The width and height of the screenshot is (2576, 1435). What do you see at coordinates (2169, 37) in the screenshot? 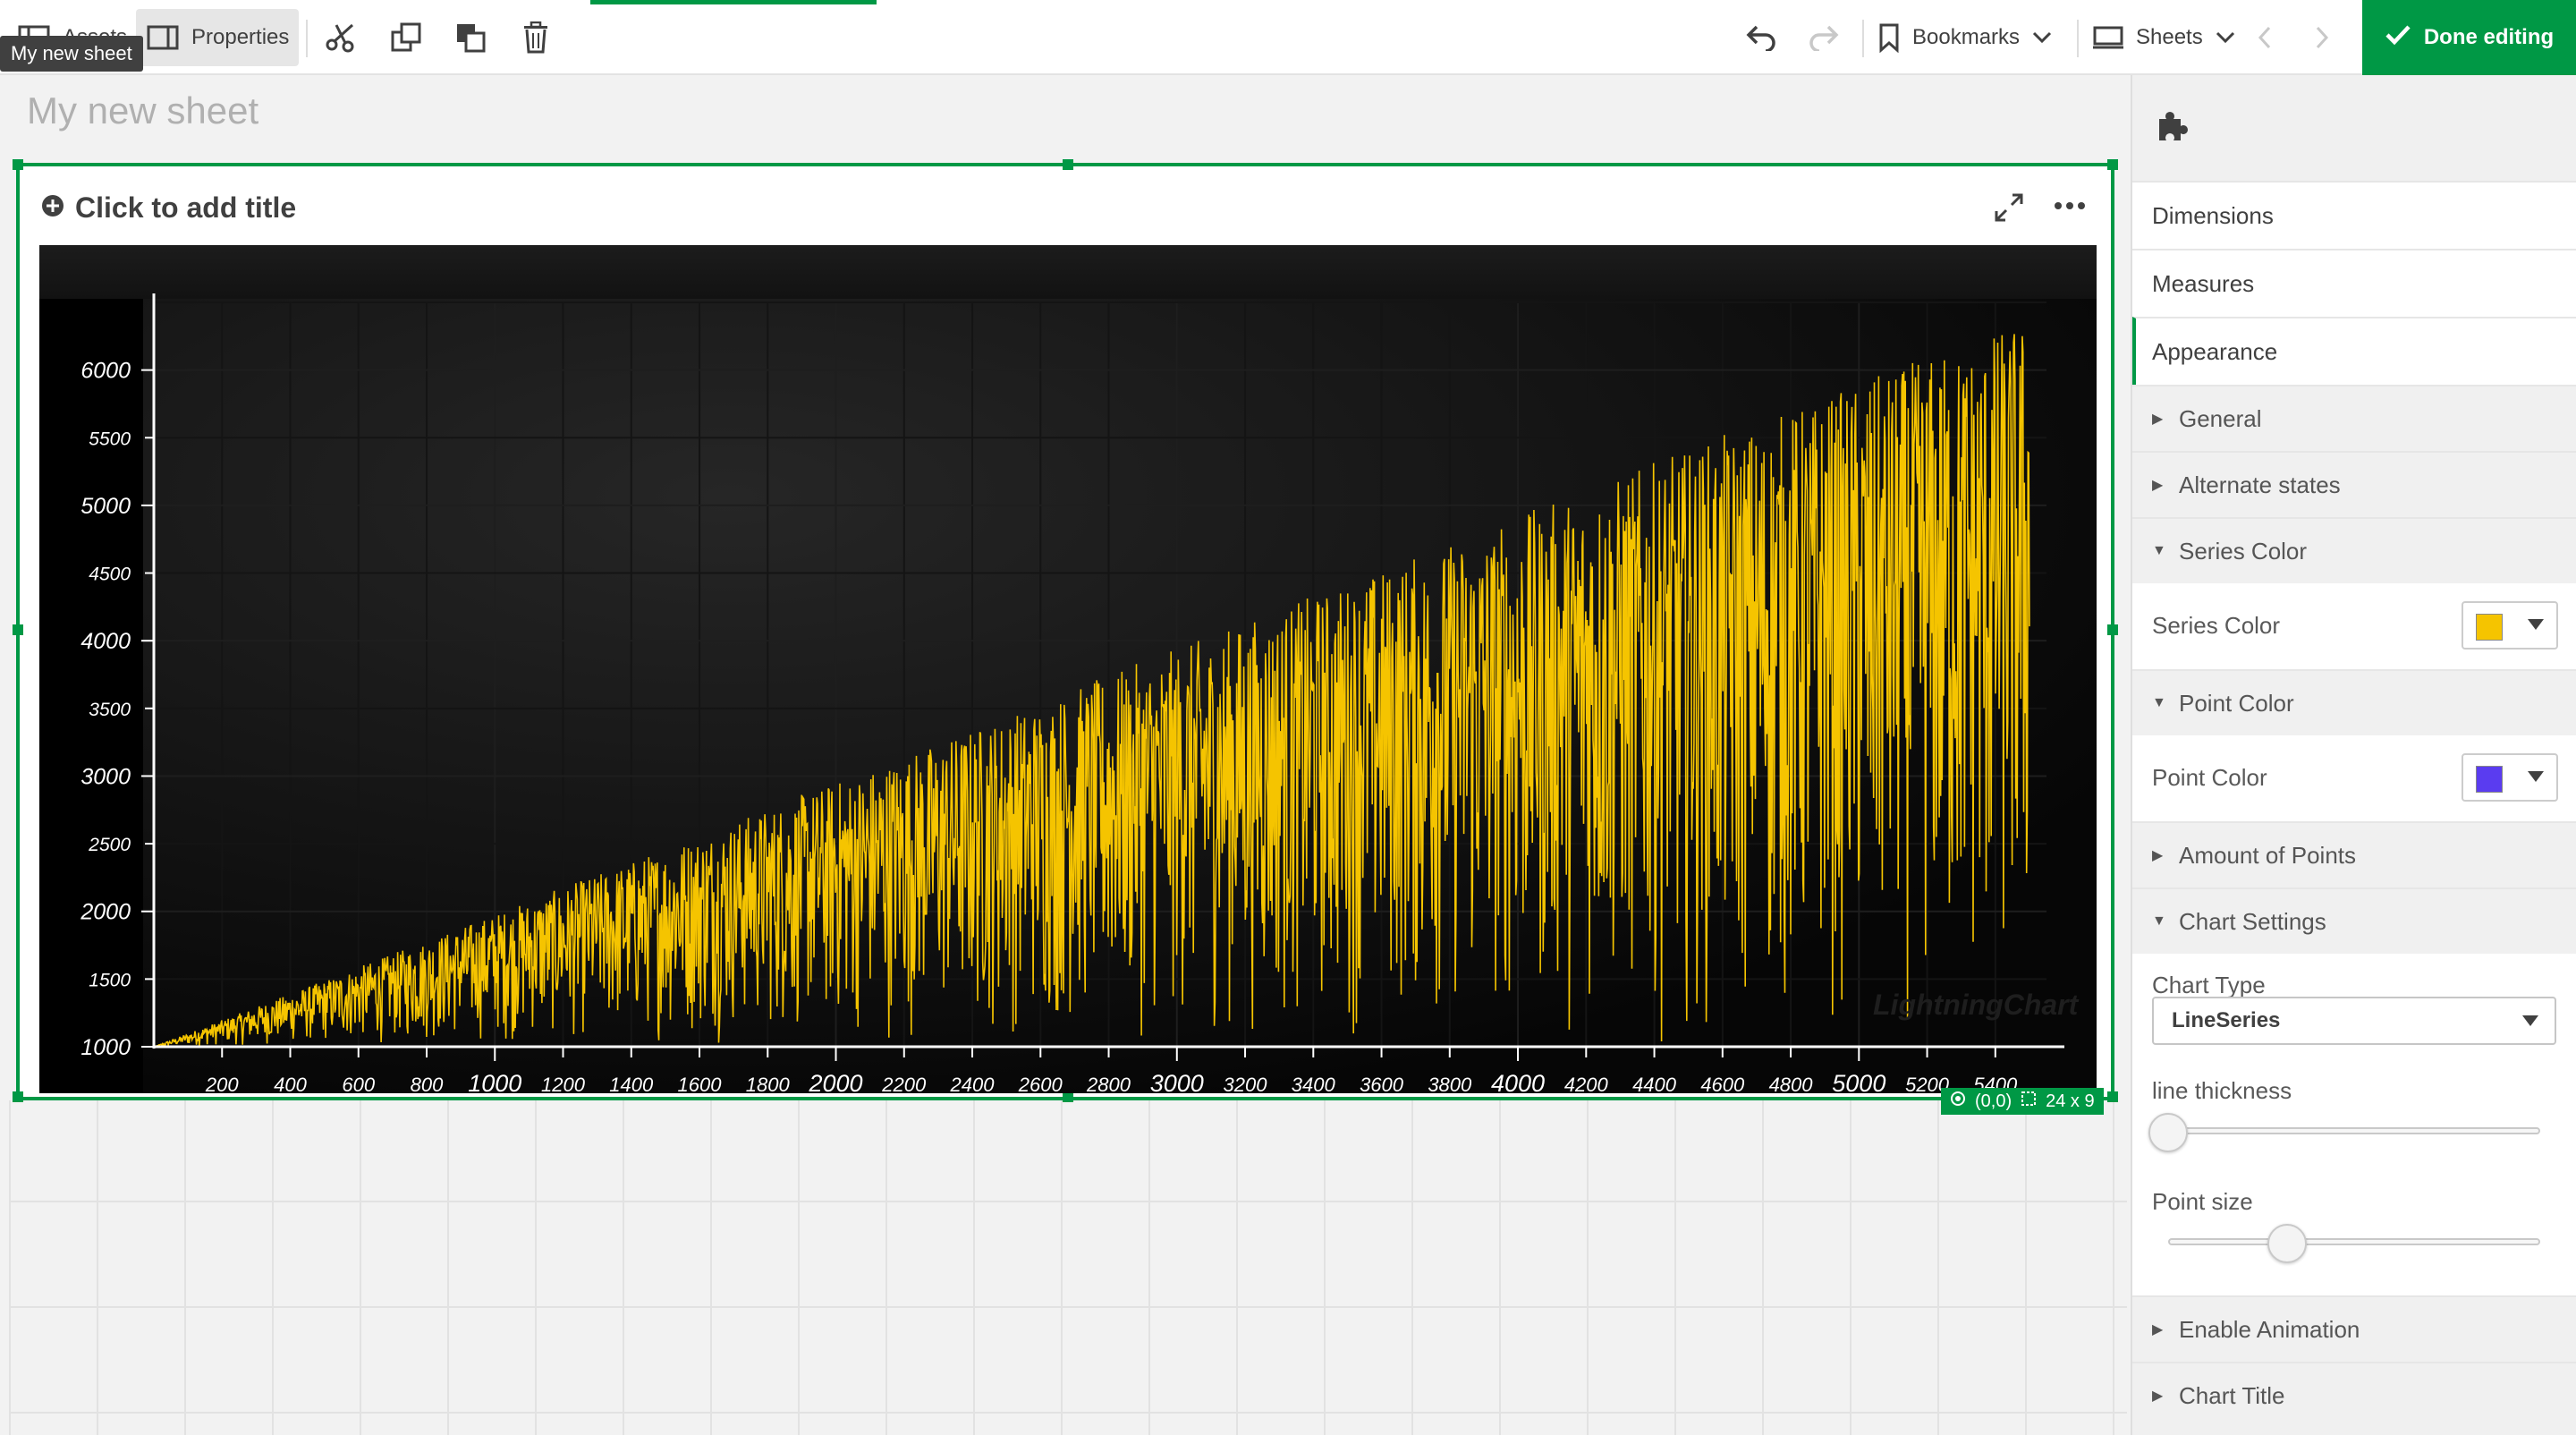
I see `sheets-label: Sheets` at bounding box center [2169, 37].